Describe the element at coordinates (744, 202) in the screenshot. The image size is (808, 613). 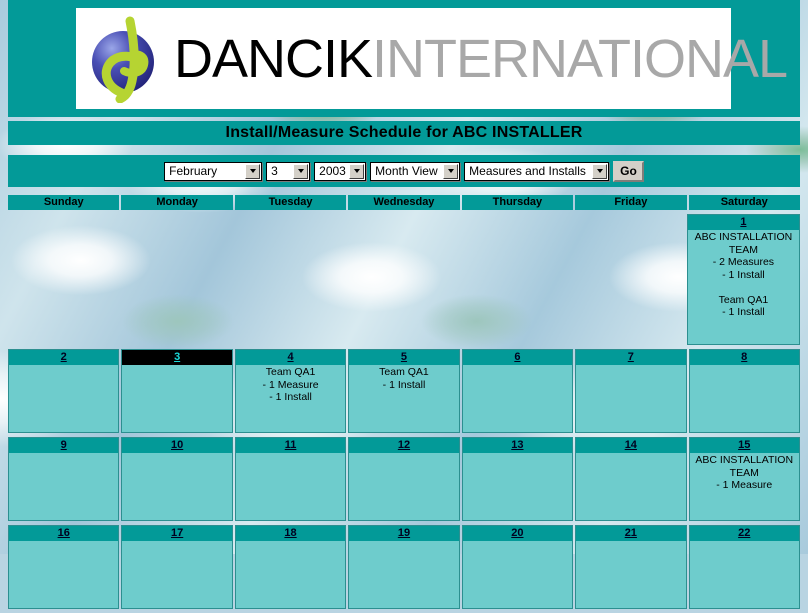
I see `day-header-saturday: Saturday` at that location.